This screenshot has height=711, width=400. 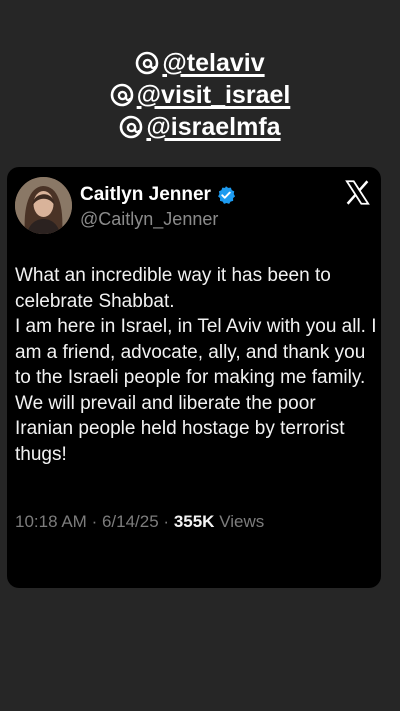 What do you see at coordinates (130, 521) in the screenshot?
I see `tweet-date: 6/14/25` at bounding box center [130, 521].